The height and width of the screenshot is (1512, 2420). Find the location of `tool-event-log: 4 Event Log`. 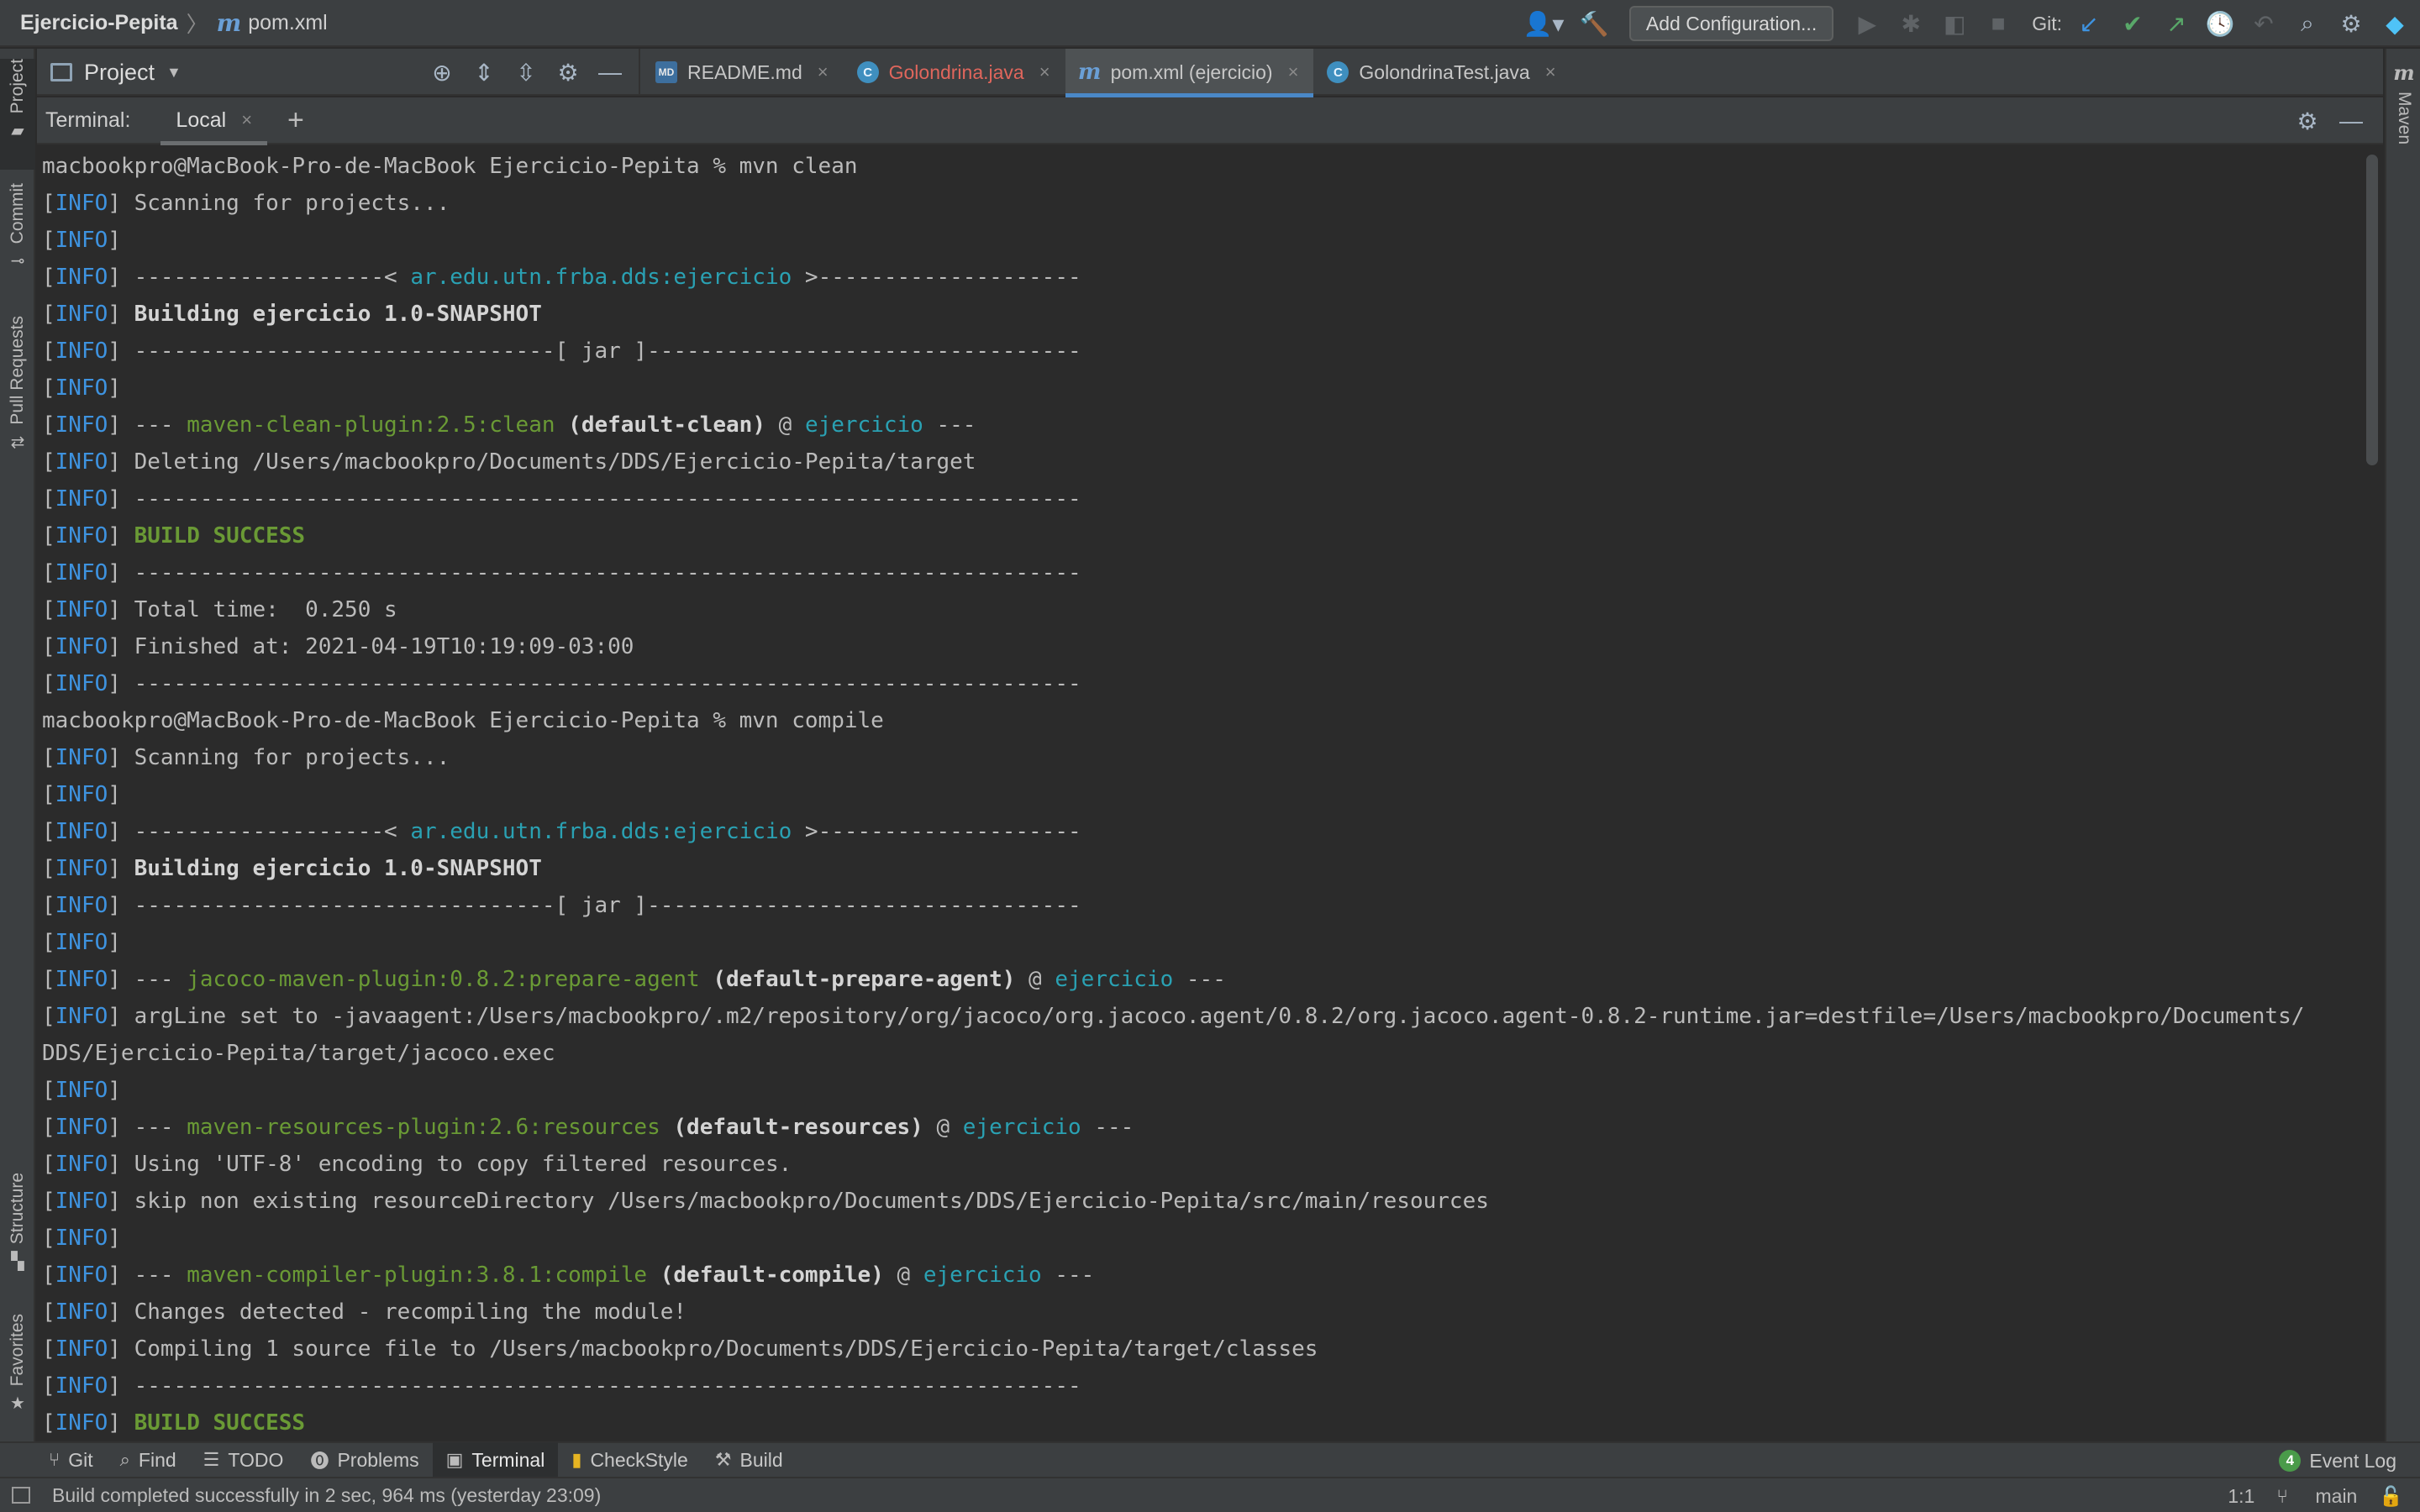

tool-event-log: 4 Event Log is located at coordinates (2337, 1460).